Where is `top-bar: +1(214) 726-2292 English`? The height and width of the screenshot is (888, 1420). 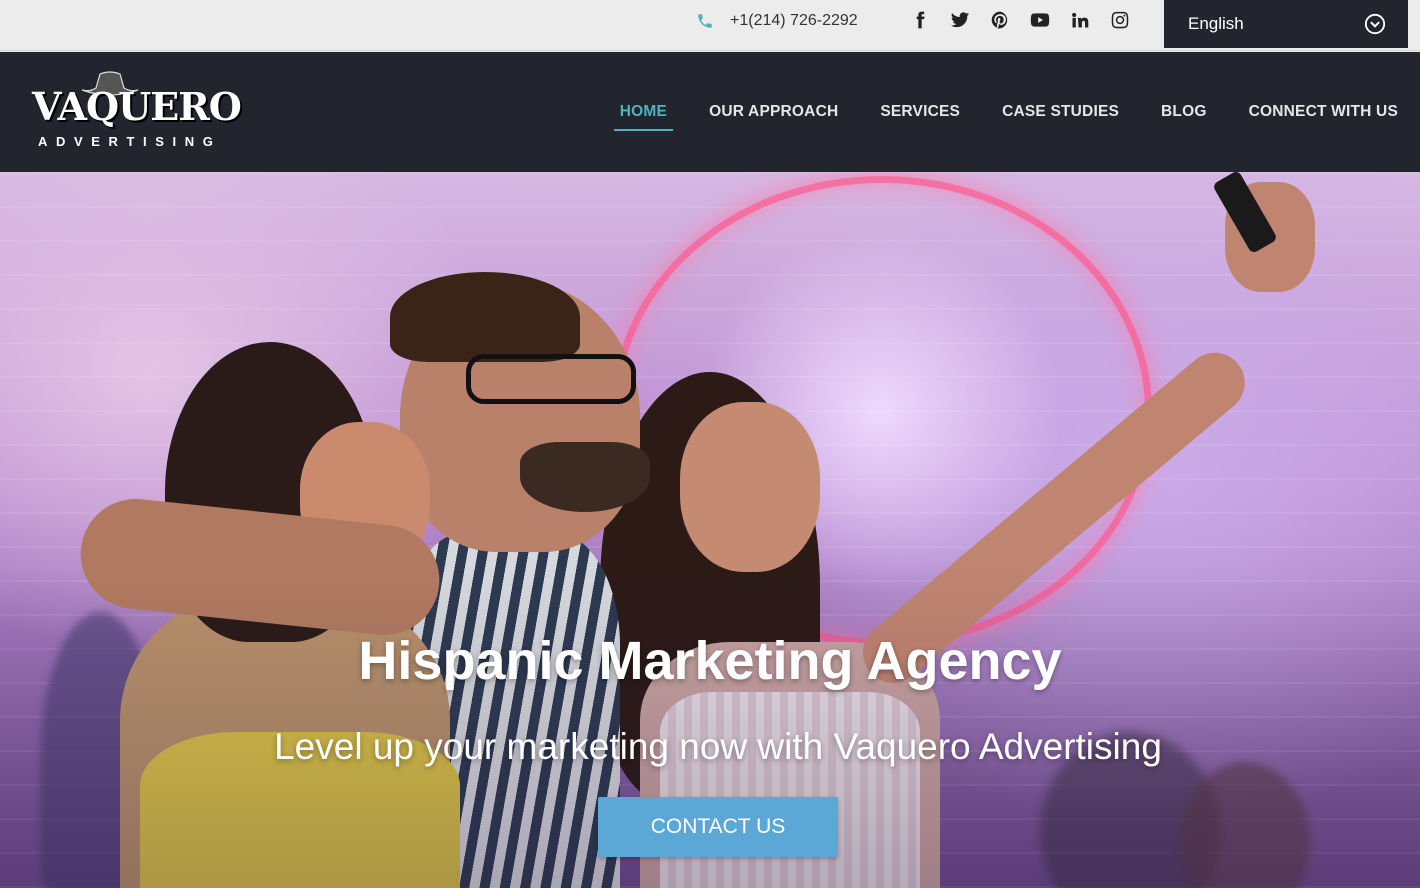
top-bar: +1(214) 726-2292 English is located at coordinates (710, 25).